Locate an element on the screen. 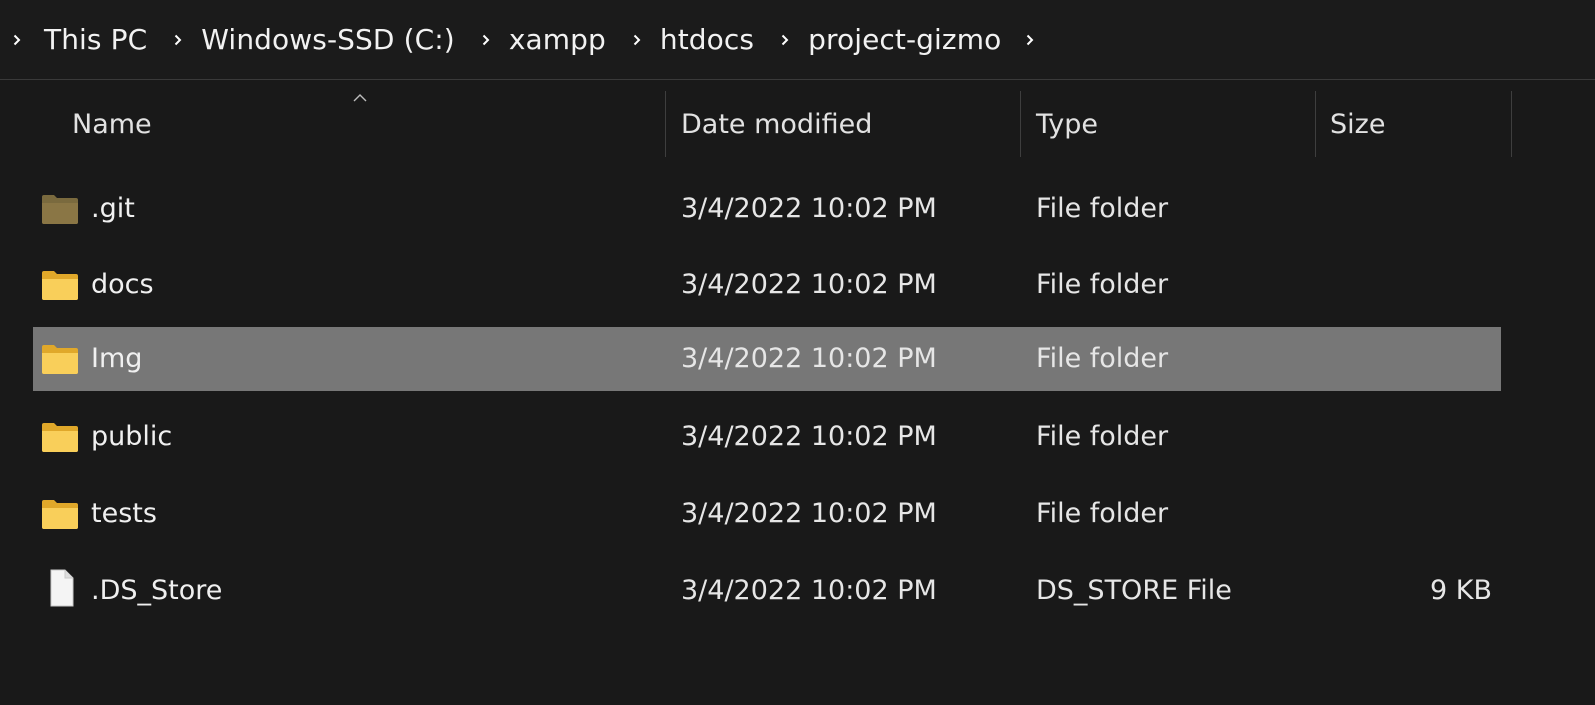 This screenshot has width=1595, height=705. column-header-name: Name is located at coordinates (361, 124).